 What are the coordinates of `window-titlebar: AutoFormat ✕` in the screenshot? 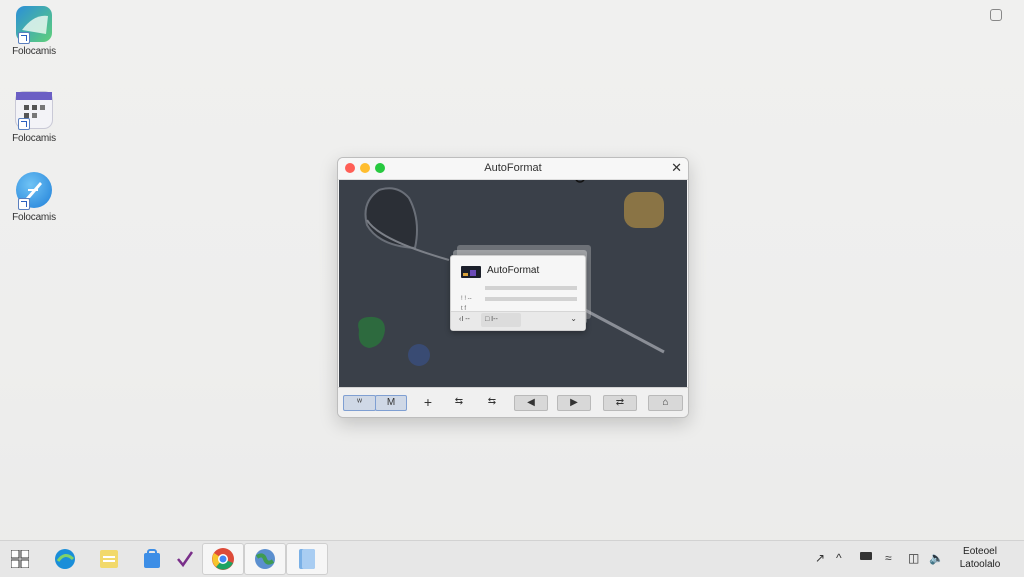 It's located at (513, 169).